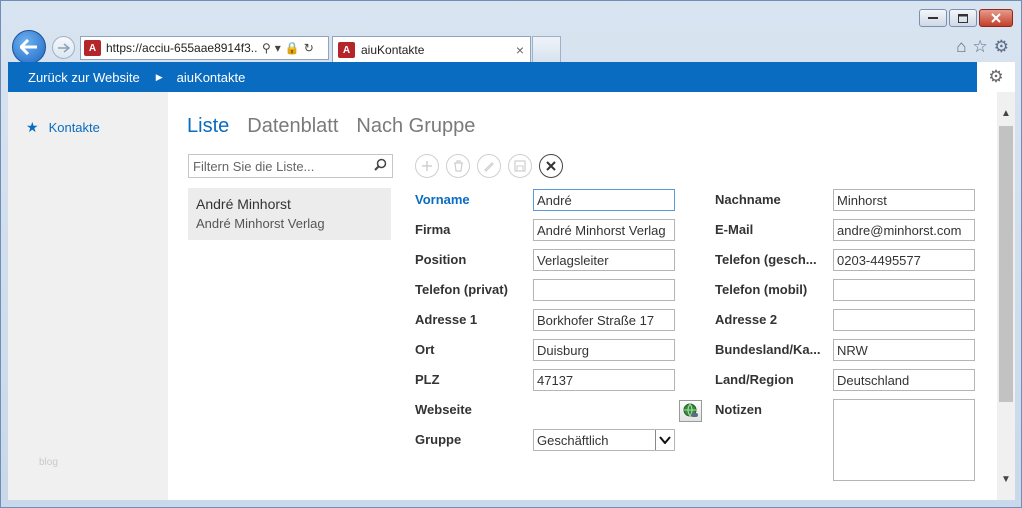 This screenshot has height=508, width=1022. I want to click on tab-datenblatt: Datenblatt, so click(292, 126).